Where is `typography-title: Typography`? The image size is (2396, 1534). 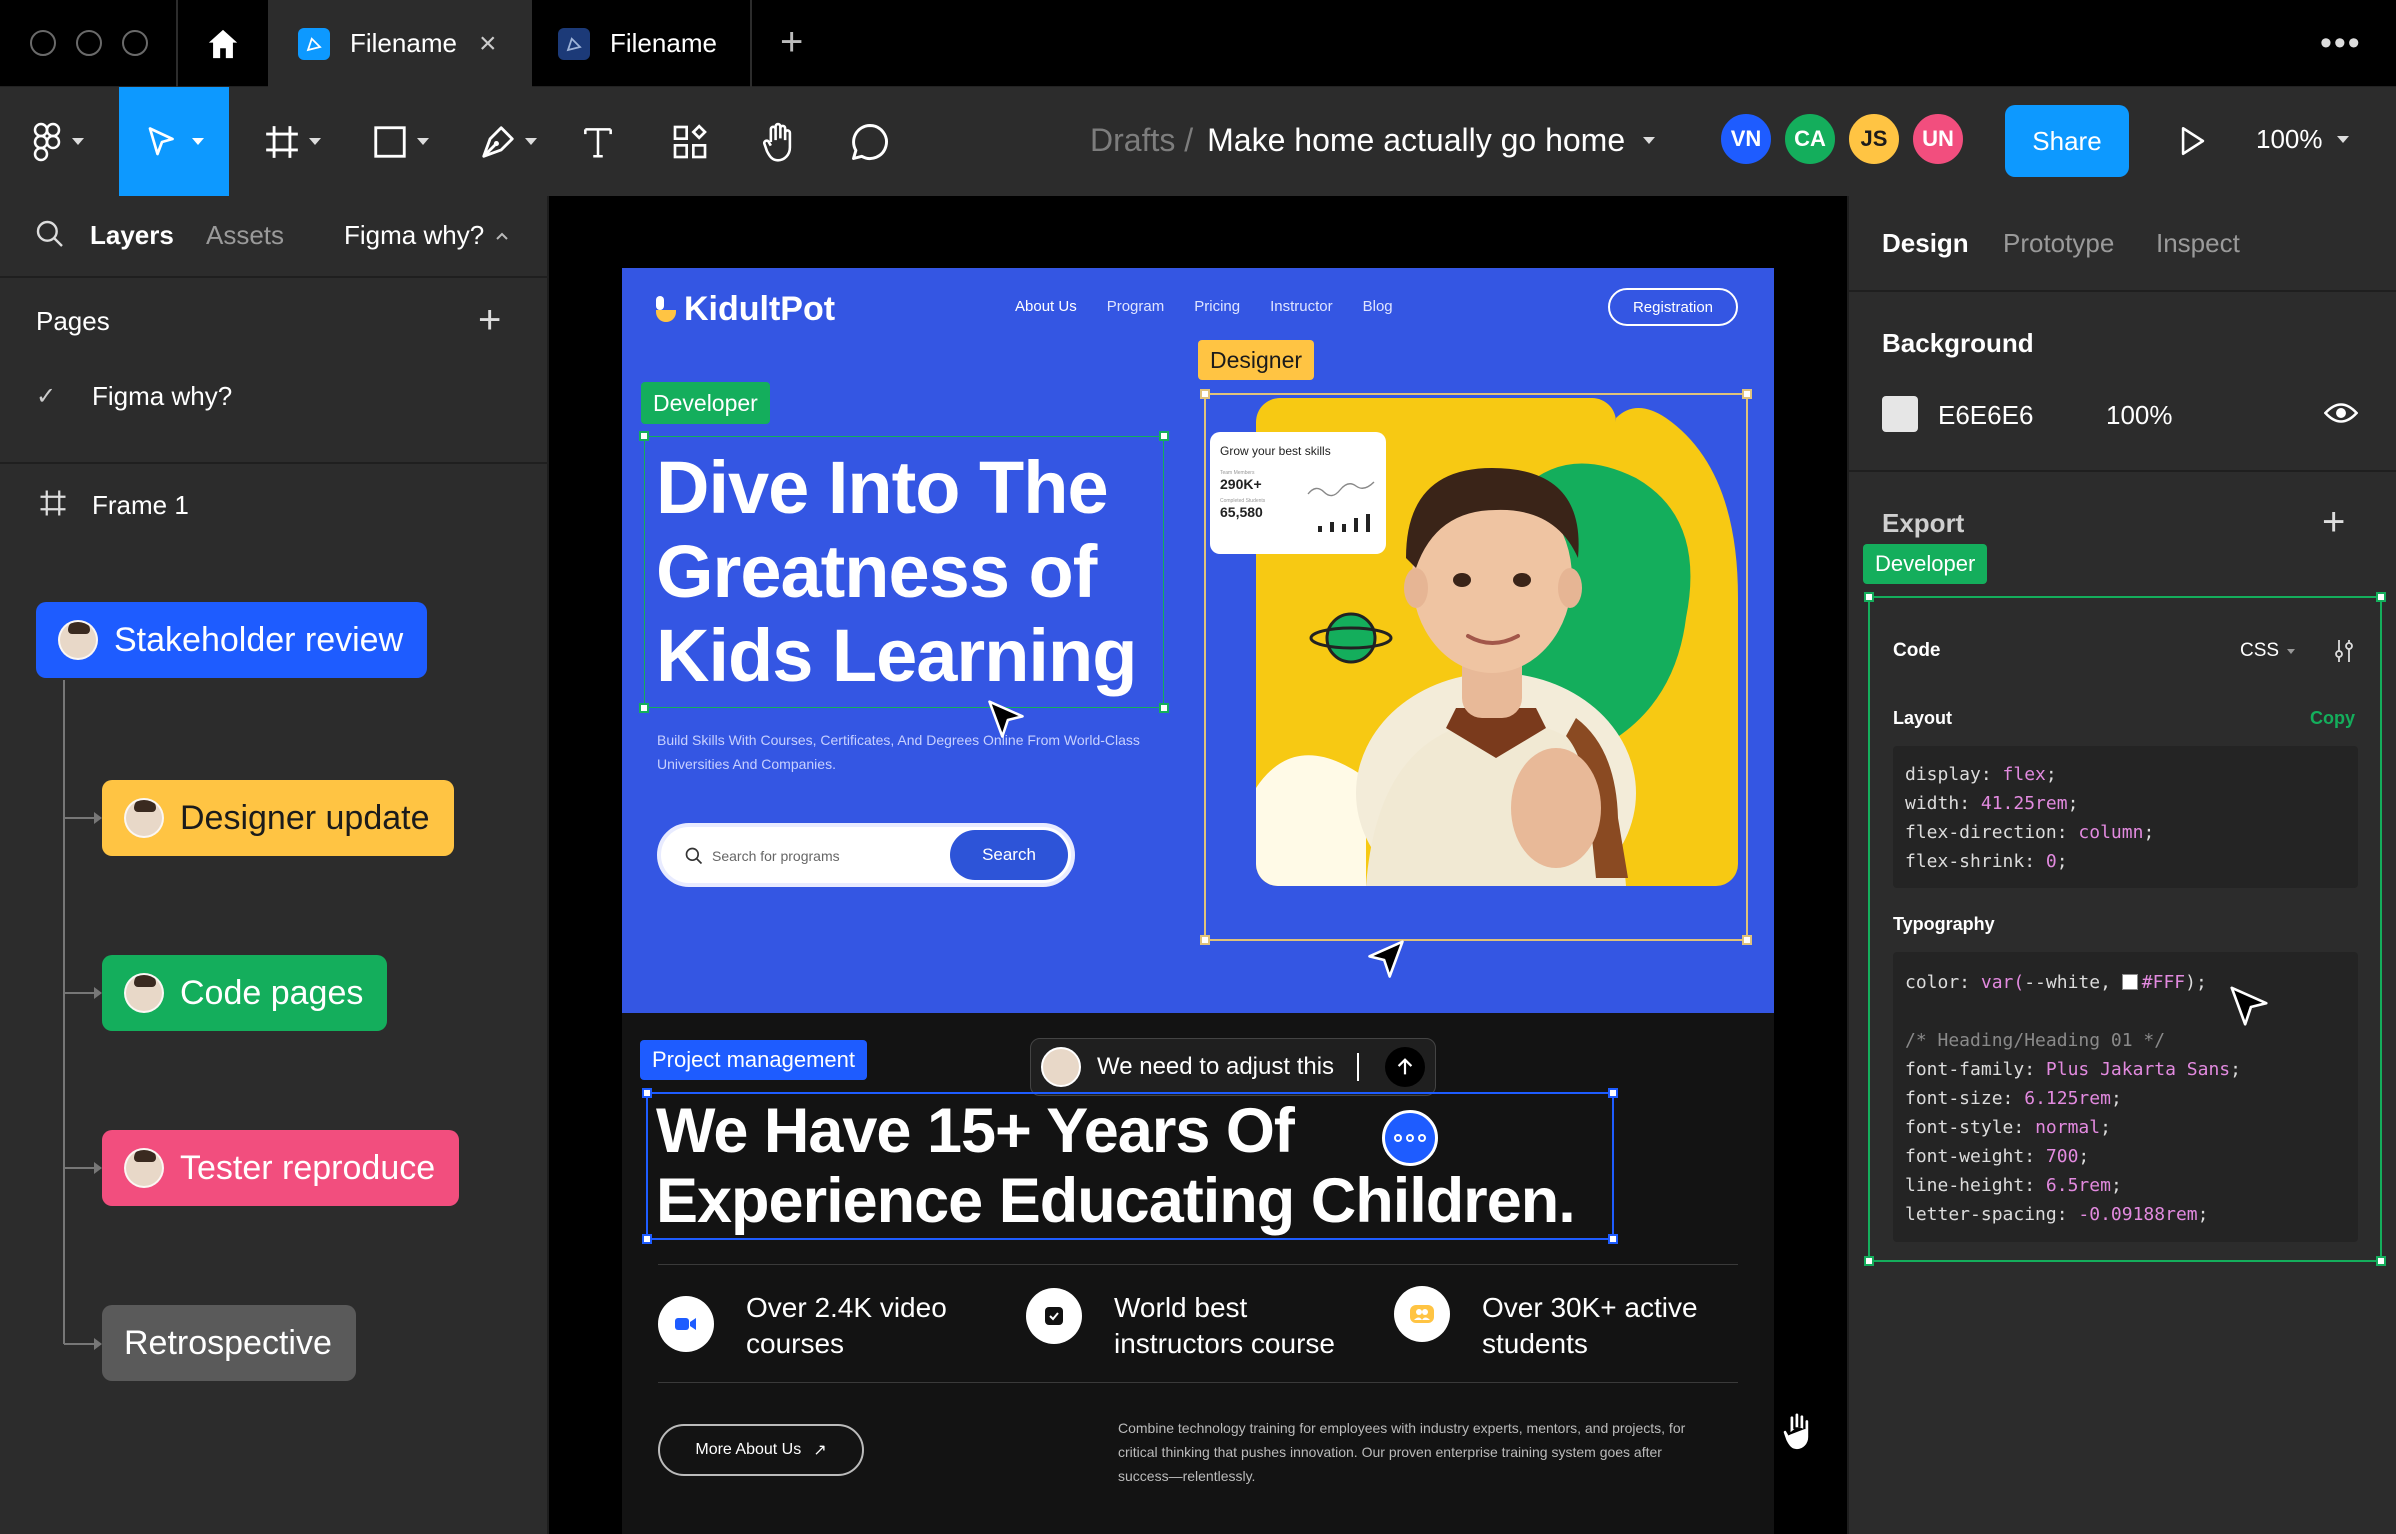
typography-title: Typography is located at coordinates (1944, 924).